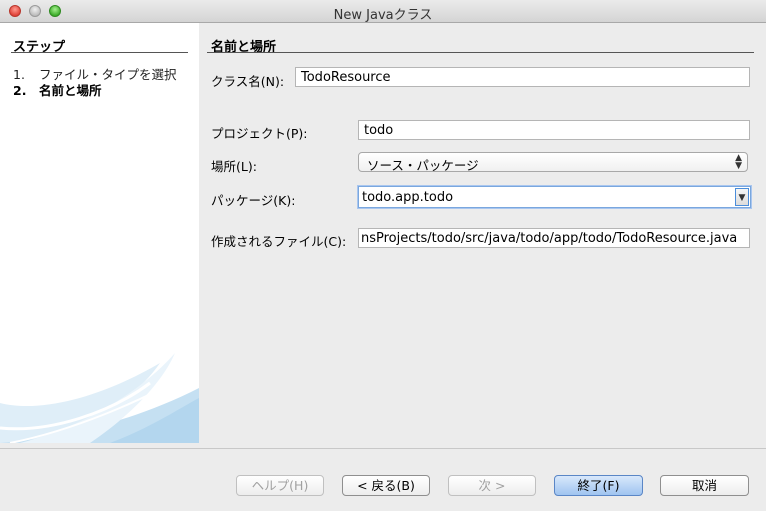 This screenshot has height=511, width=766. I want to click on back-button: < 戻る(B), so click(386, 485).